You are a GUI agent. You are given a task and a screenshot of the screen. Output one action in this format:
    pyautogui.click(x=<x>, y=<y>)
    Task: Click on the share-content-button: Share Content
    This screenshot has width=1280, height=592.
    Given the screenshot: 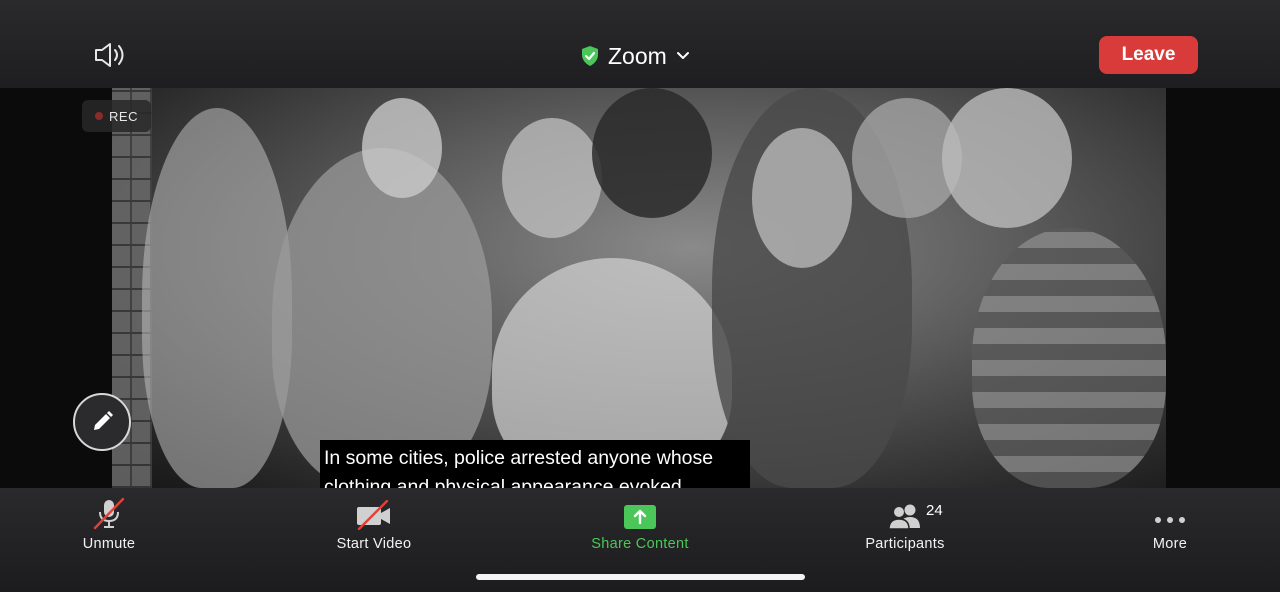 What is the action you would take?
    pyautogui.click(x=640, y=528)
    